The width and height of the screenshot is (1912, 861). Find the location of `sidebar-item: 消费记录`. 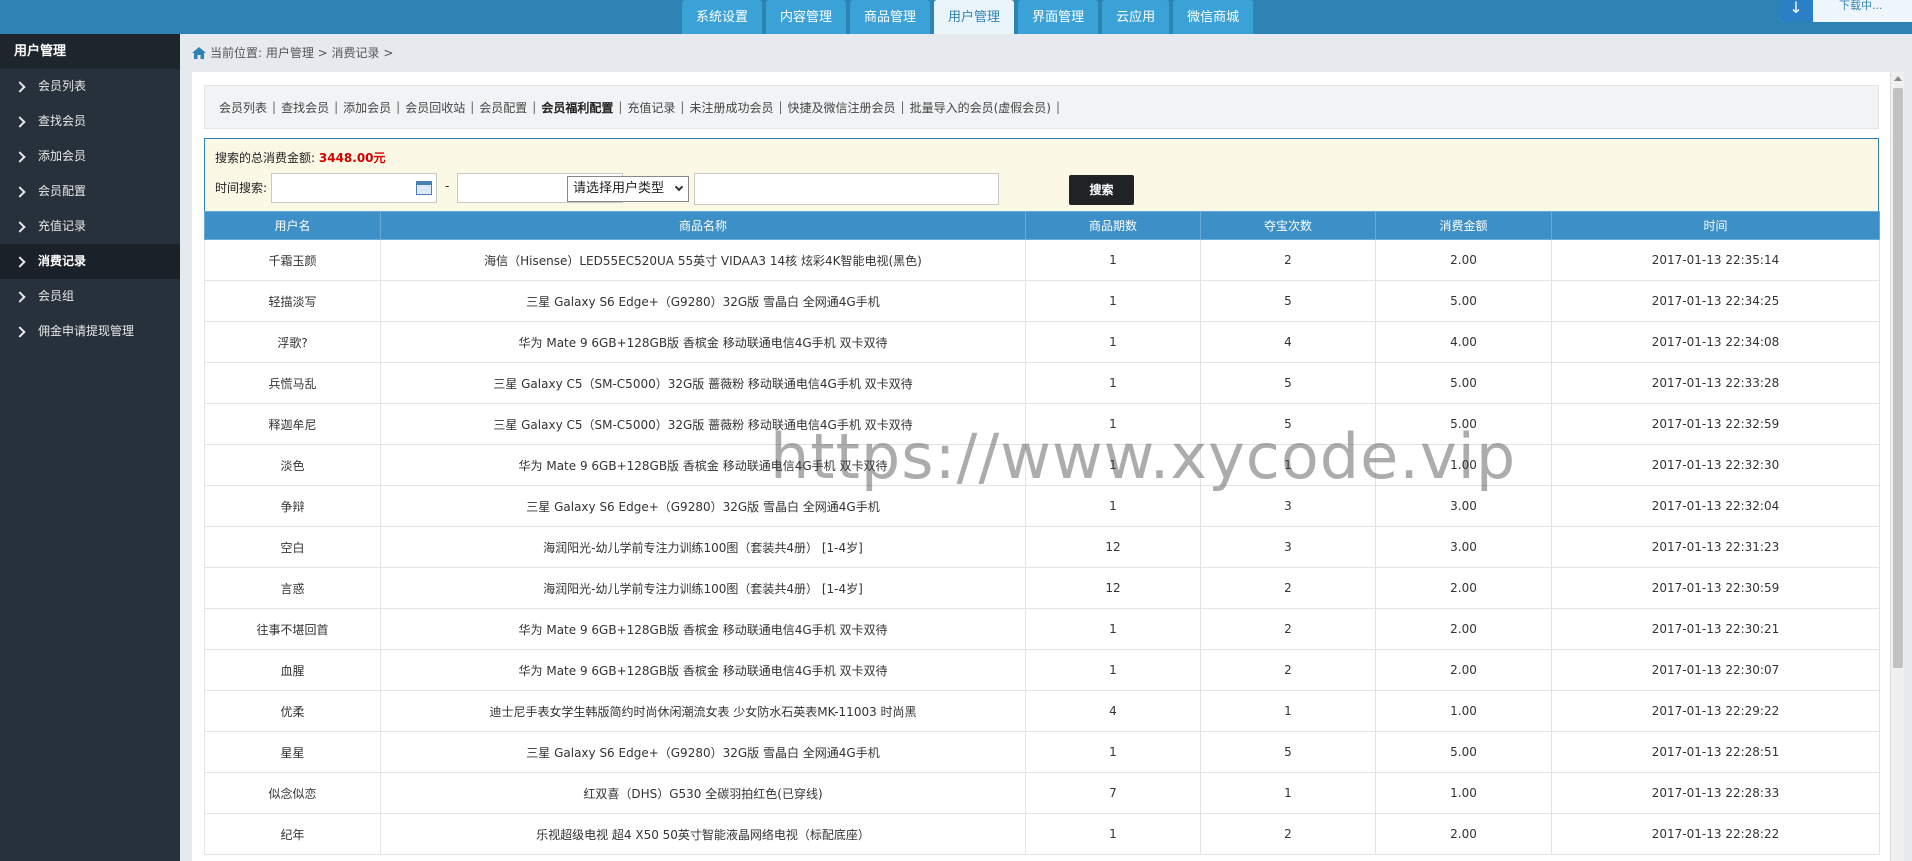

sidebar-item: 消费记录 is located at coordinates (90, 261).